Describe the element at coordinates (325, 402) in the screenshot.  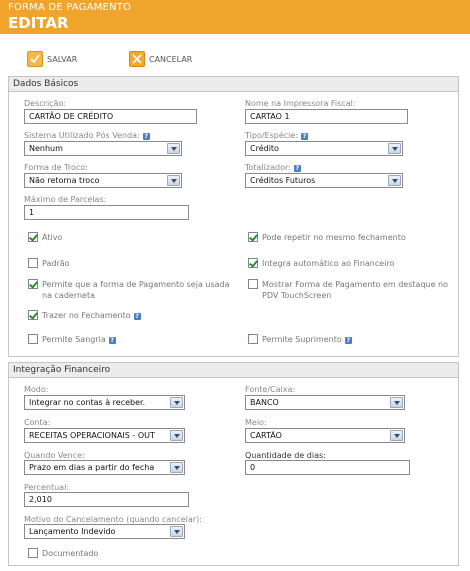
I see `fonte-caixa-select: BANCO` at that location.